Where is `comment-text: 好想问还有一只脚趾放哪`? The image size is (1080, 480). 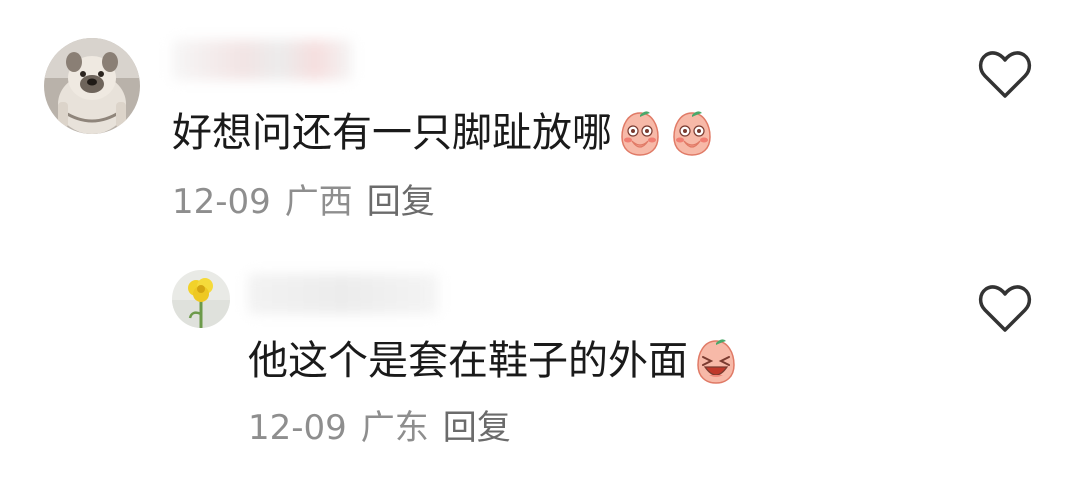 comment-text: 好想问还有一只脚趾放哪 is located at coordinates (444, 133).